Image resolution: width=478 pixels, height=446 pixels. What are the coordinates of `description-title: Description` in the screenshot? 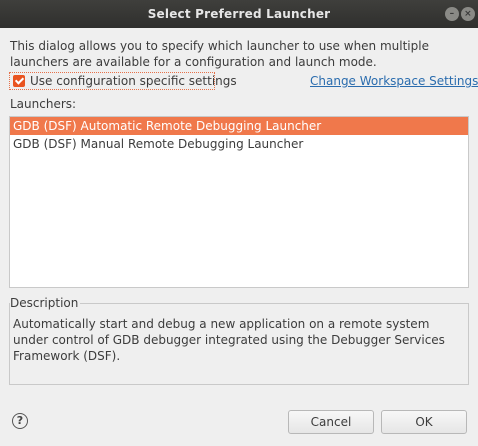 It's located at (45, 303).